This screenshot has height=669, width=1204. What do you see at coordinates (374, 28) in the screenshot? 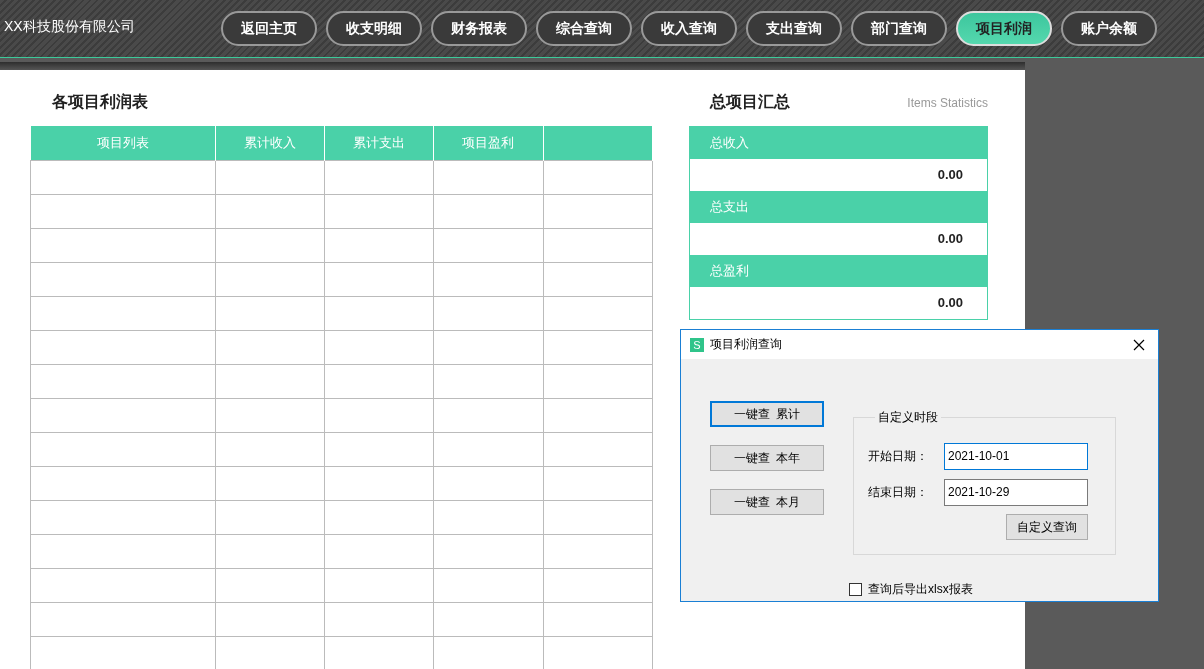
I see `nav-tab: 收支明细` at bounding box center [374, 28].